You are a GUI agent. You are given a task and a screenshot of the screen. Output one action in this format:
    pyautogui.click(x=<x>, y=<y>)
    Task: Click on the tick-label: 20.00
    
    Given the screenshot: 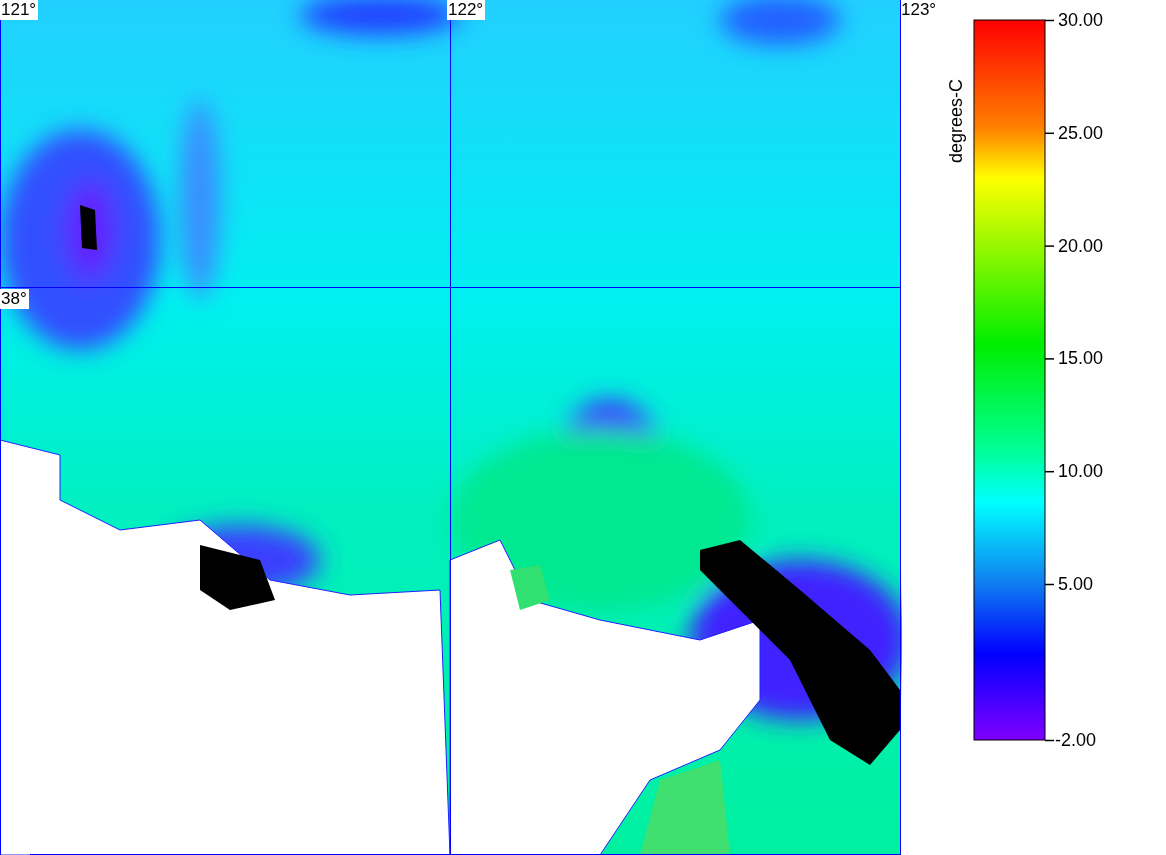 What is the action you would take?
    pyautogui.click(x=1081, y=245)
    